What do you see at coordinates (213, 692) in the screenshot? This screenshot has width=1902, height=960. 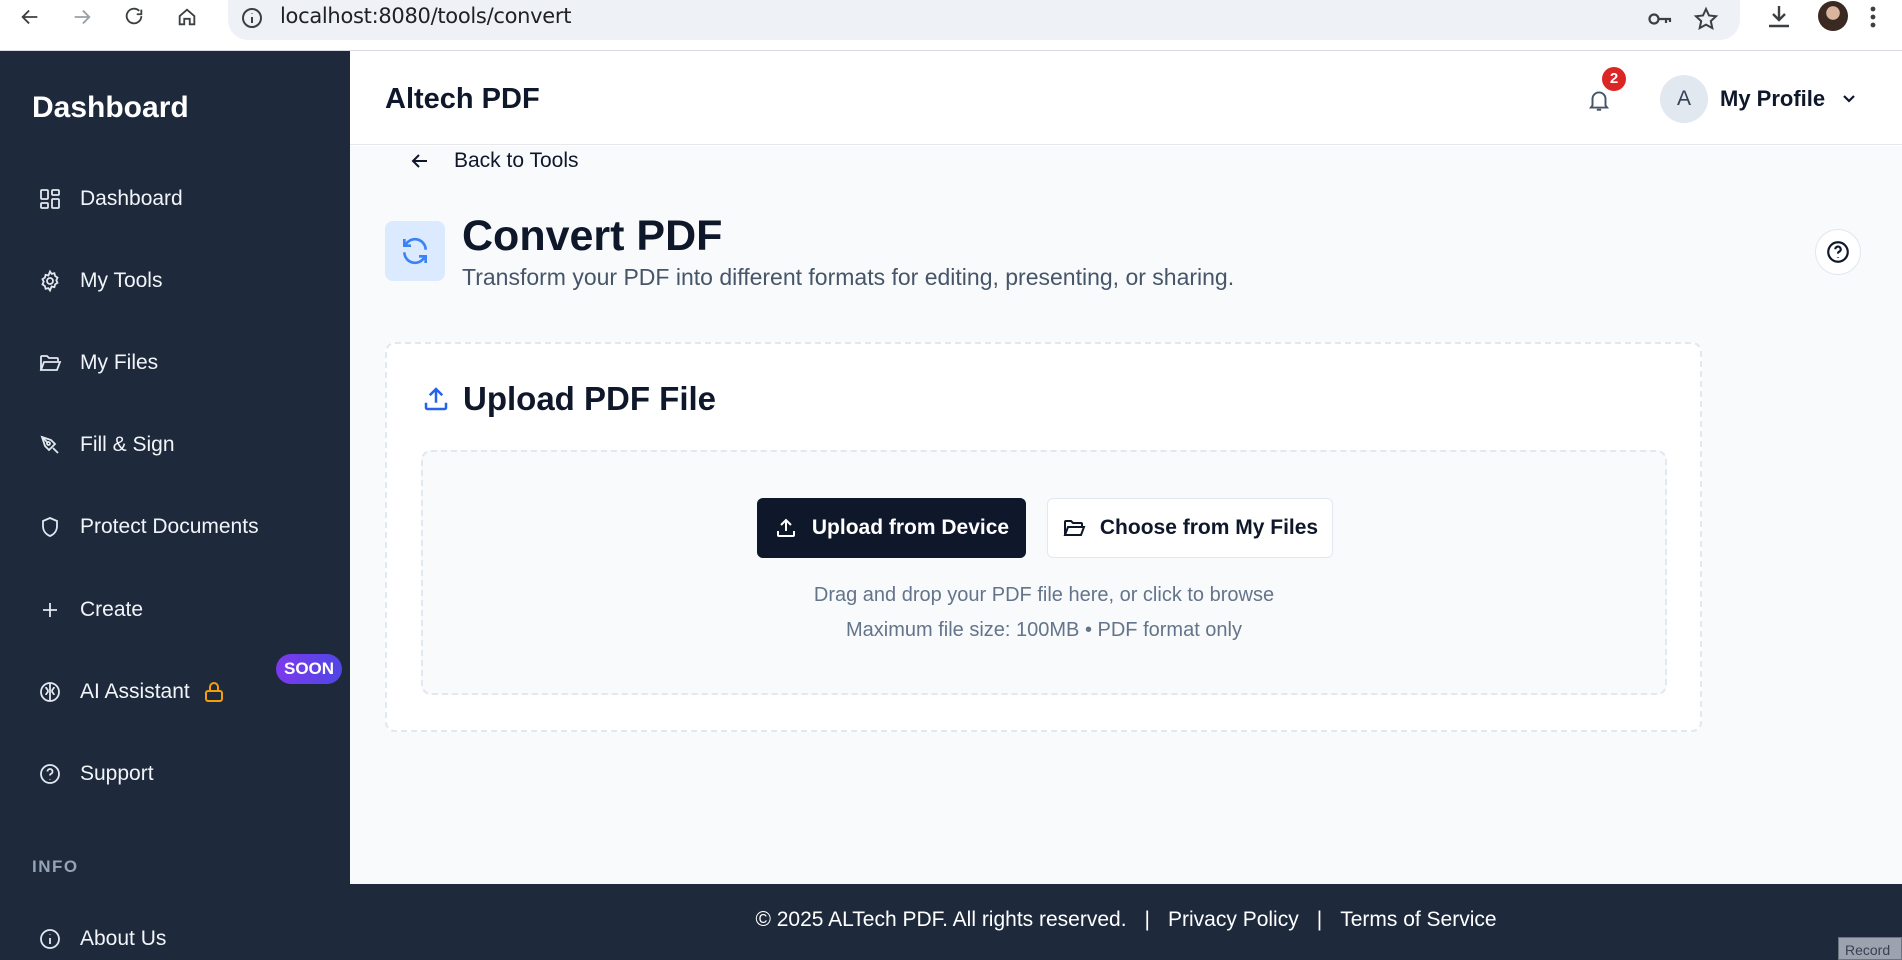 I see `lock-icon` at bounding box center [213, 692].